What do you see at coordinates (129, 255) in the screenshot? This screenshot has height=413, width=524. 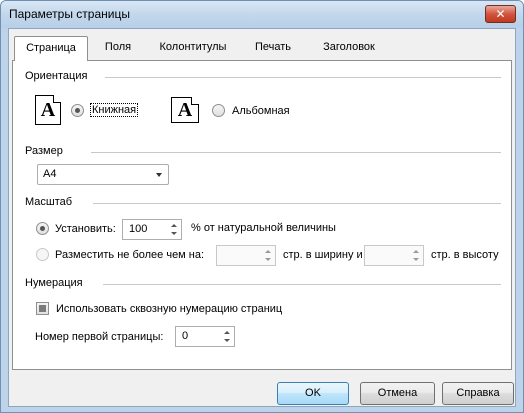 I see `scale-fit-label: Разместить не более чем на:` at bounding box center [129, 255].